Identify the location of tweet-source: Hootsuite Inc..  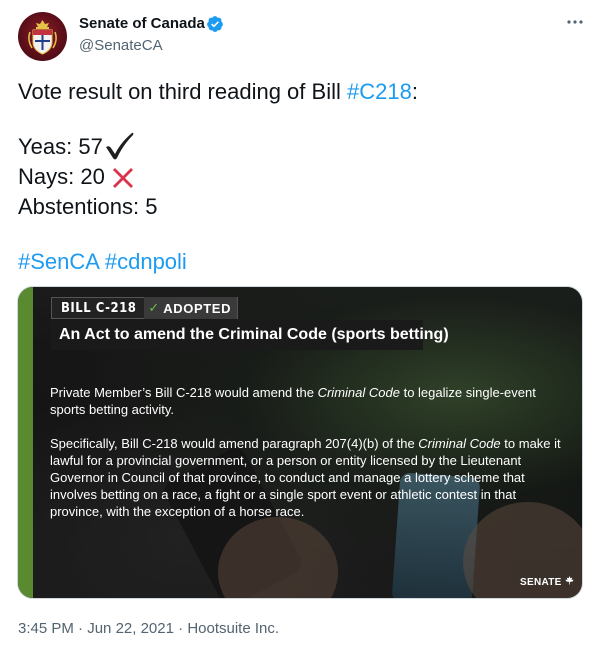
(233, 628).